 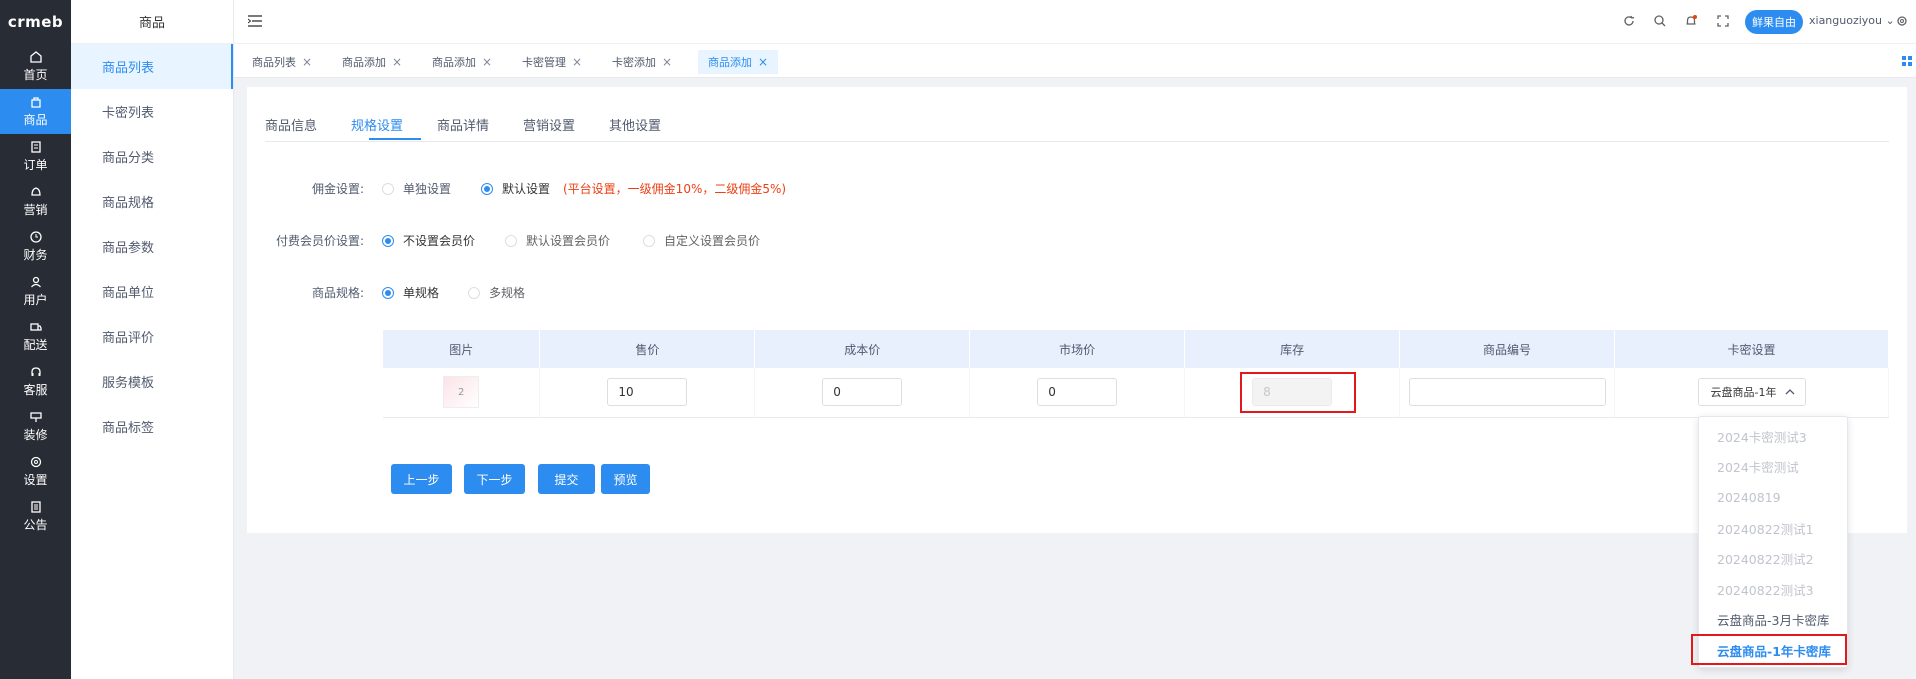 I want to click on rail-item-goods: 商品, so click(x=35, y=111).